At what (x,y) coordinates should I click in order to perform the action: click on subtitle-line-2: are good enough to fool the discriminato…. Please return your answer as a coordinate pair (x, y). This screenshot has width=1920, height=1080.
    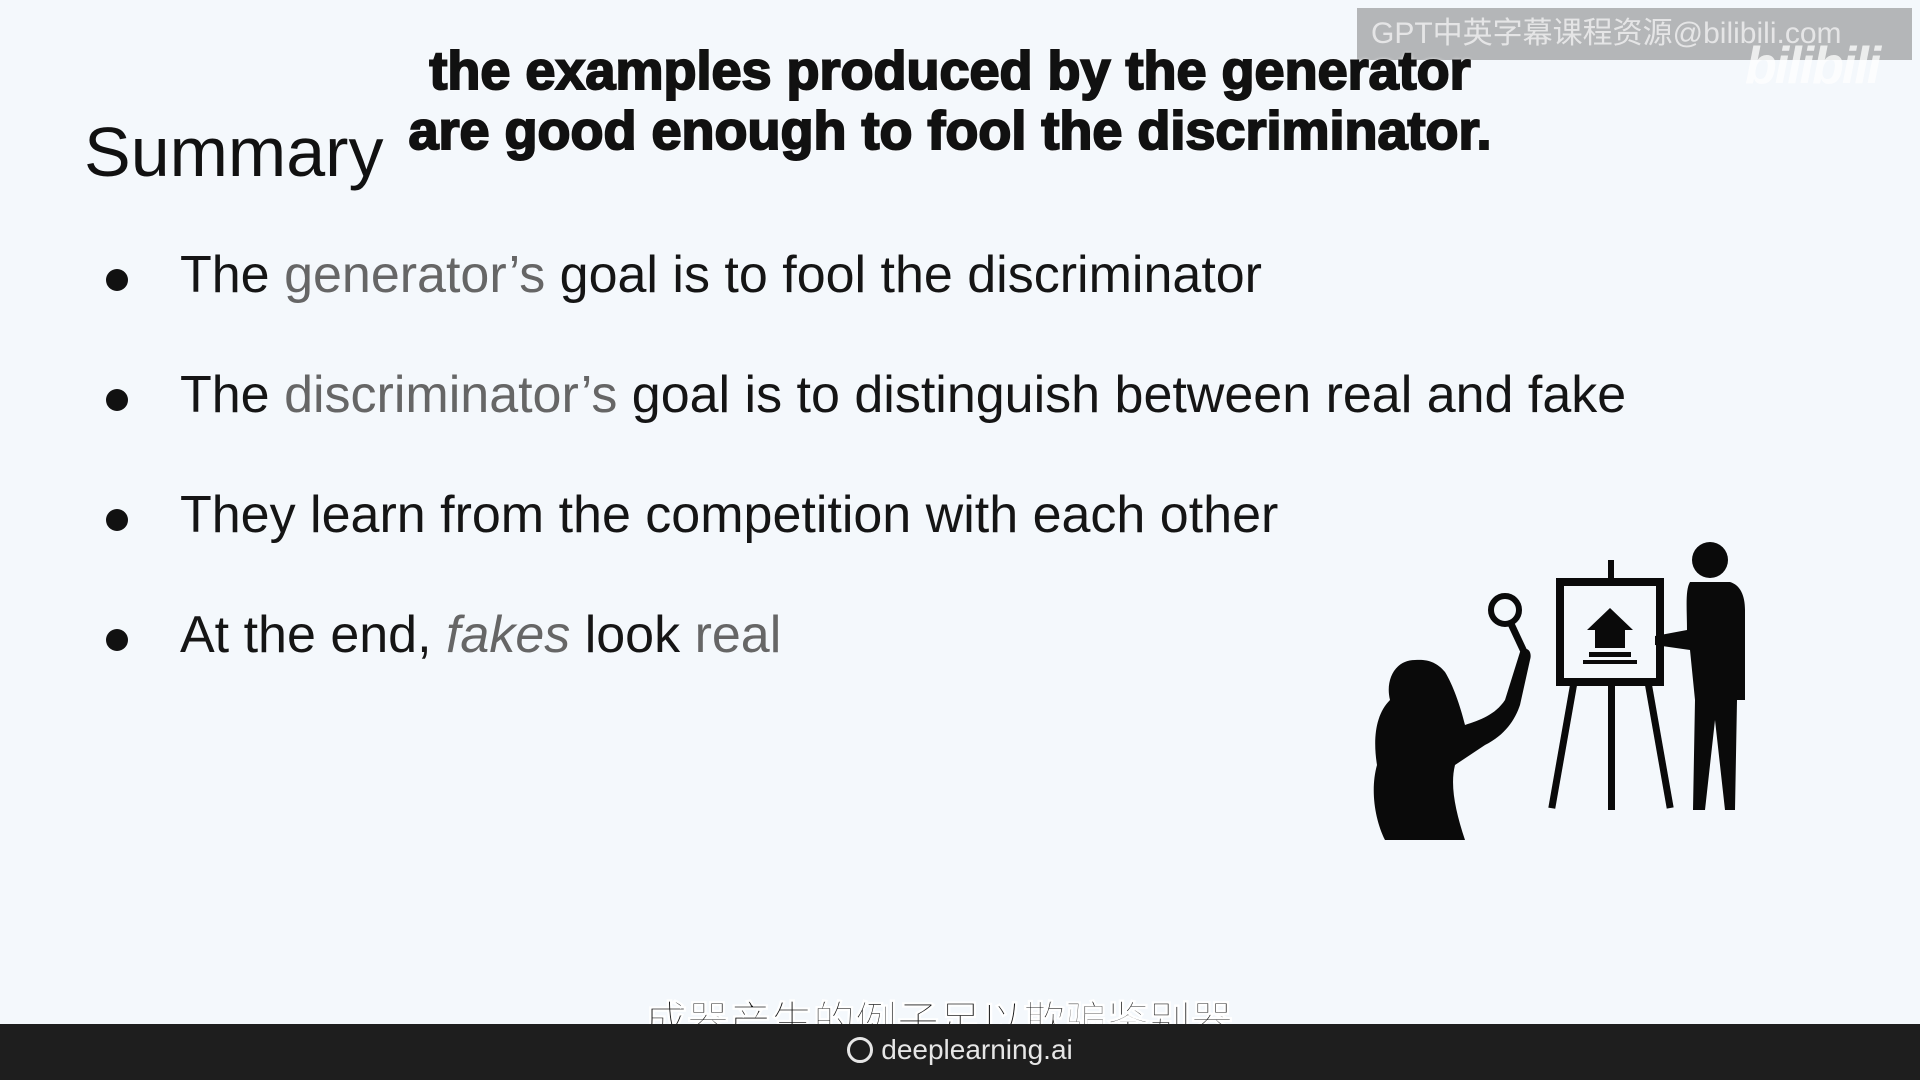
    Looking at the image, I should click on (949, 131).